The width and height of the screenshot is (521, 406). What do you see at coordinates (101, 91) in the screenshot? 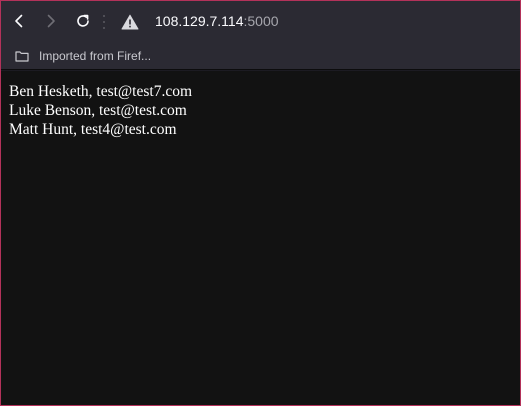
I see `contact-line: Ben Hesketh, test@test7.com` at bounding box center [101, 91].